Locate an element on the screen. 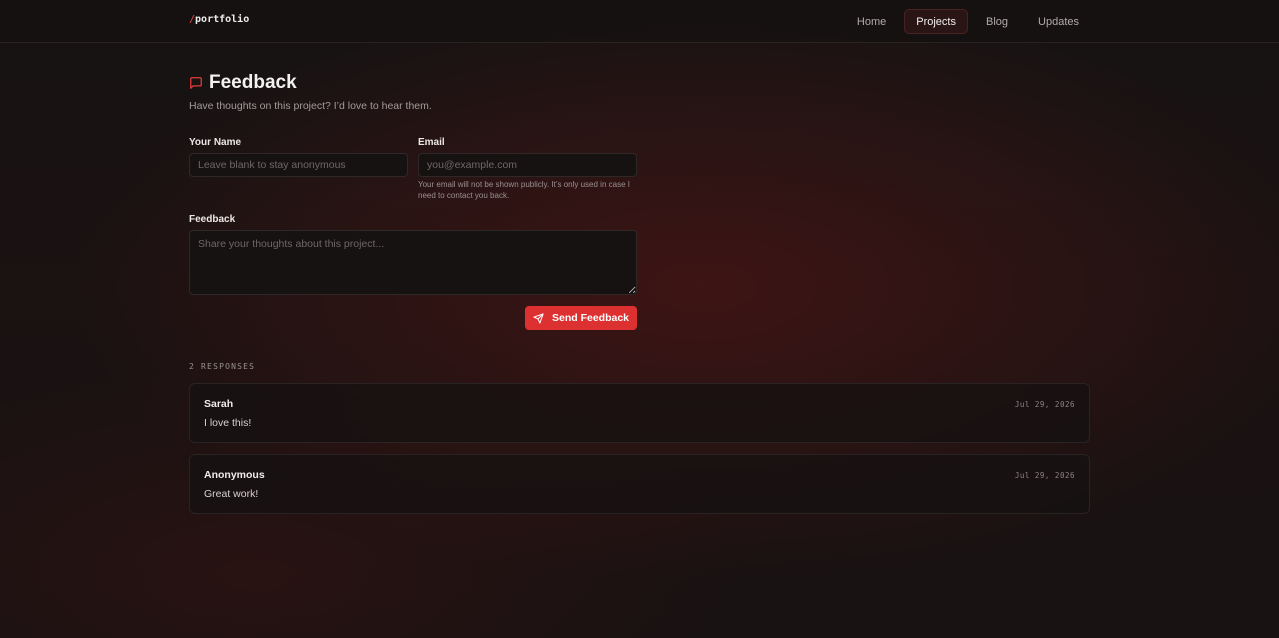 The width and height of the screenshot is (1279, 638). nav-home: Home is located at coordinates (871, 21).